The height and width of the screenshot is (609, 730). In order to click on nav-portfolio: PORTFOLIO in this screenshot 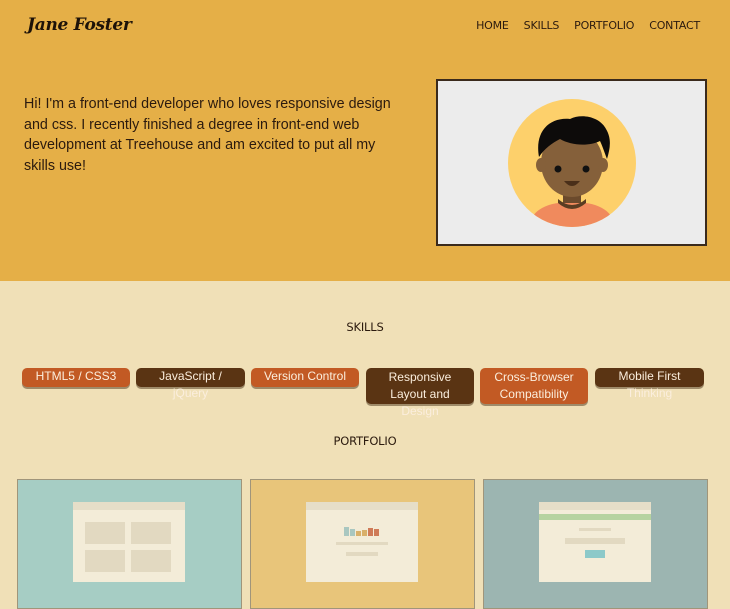, I will do `click(604, 25)`.